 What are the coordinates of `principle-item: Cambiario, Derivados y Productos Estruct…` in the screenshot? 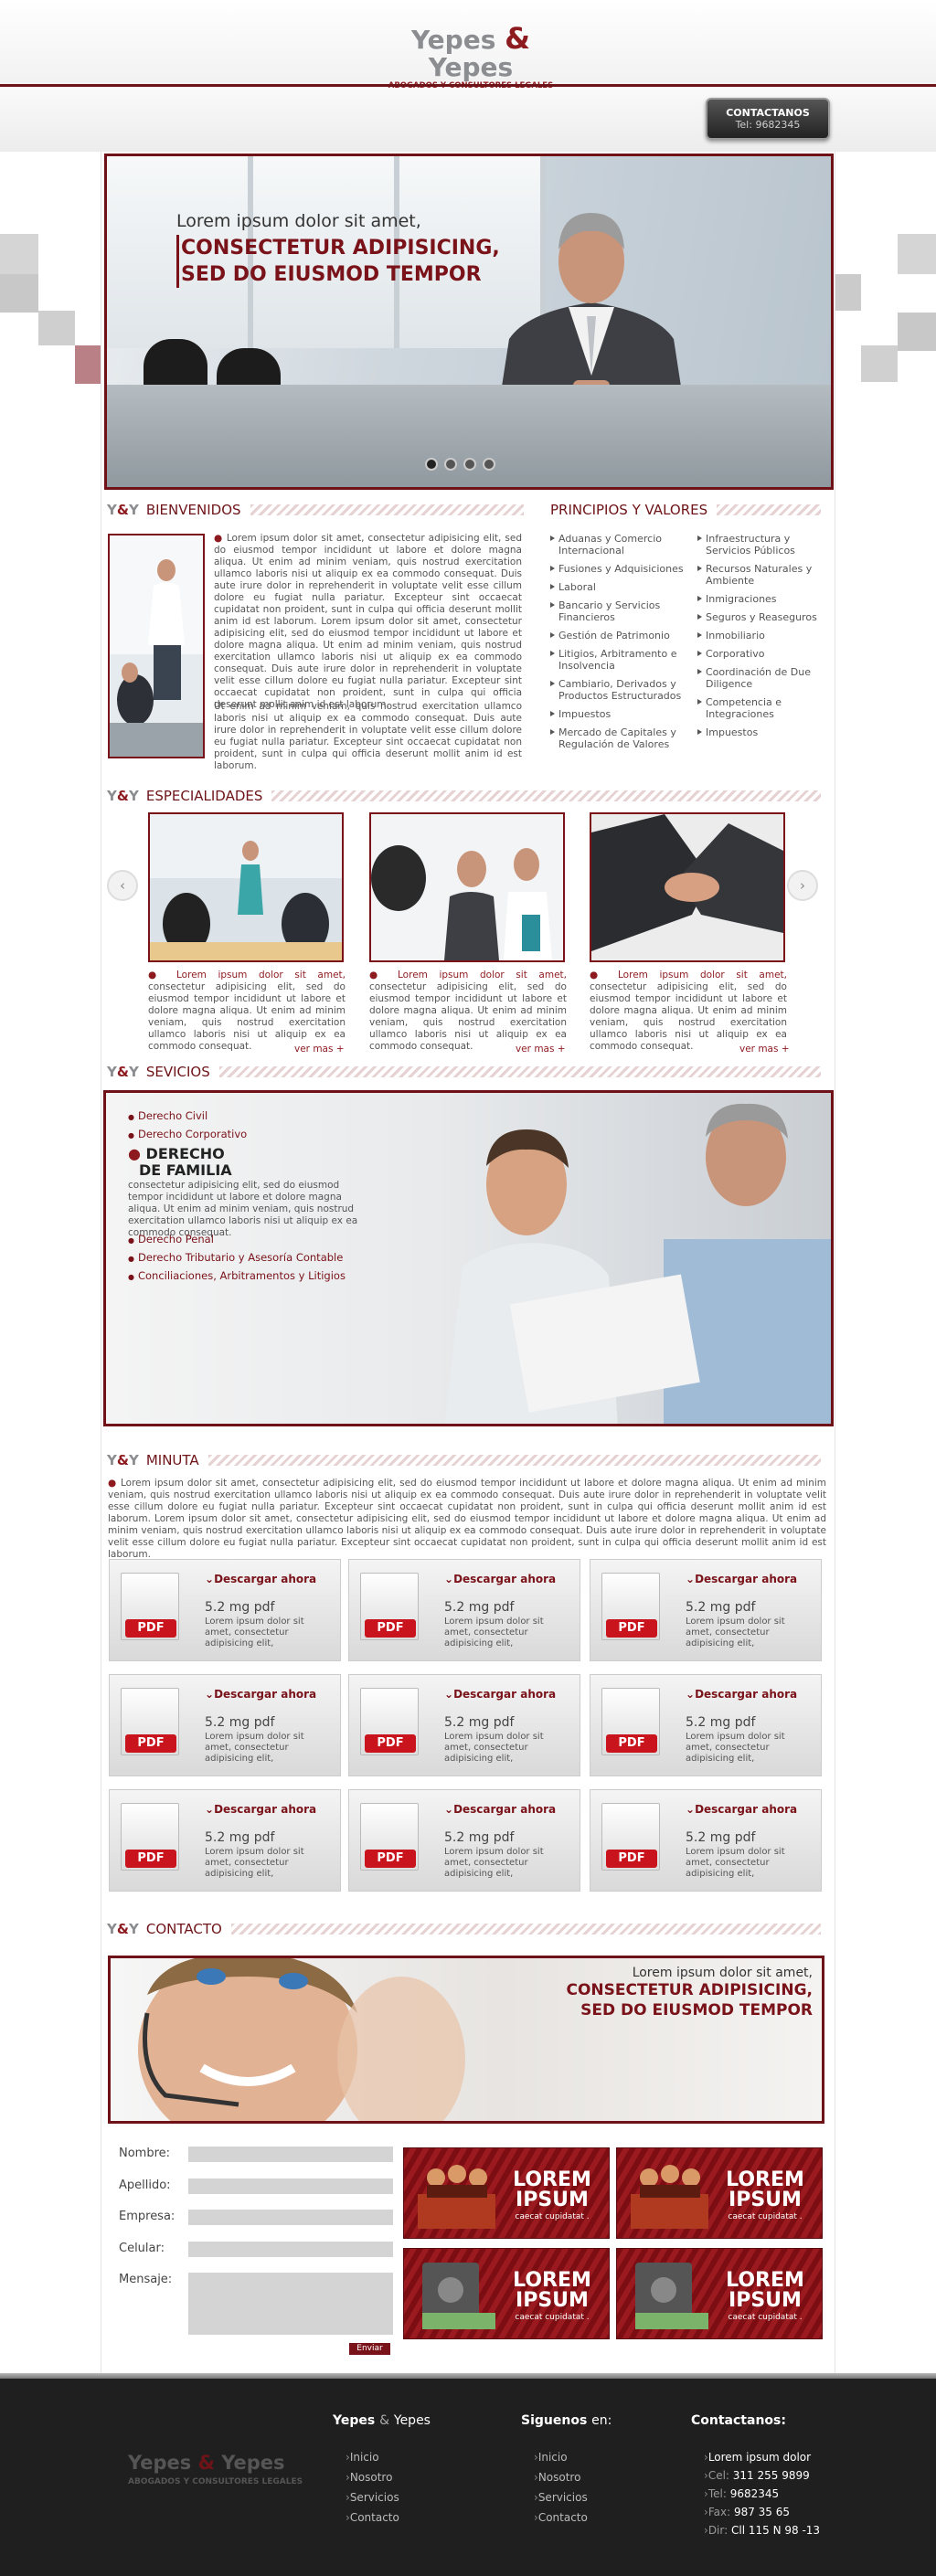 It's located at (624, 690).